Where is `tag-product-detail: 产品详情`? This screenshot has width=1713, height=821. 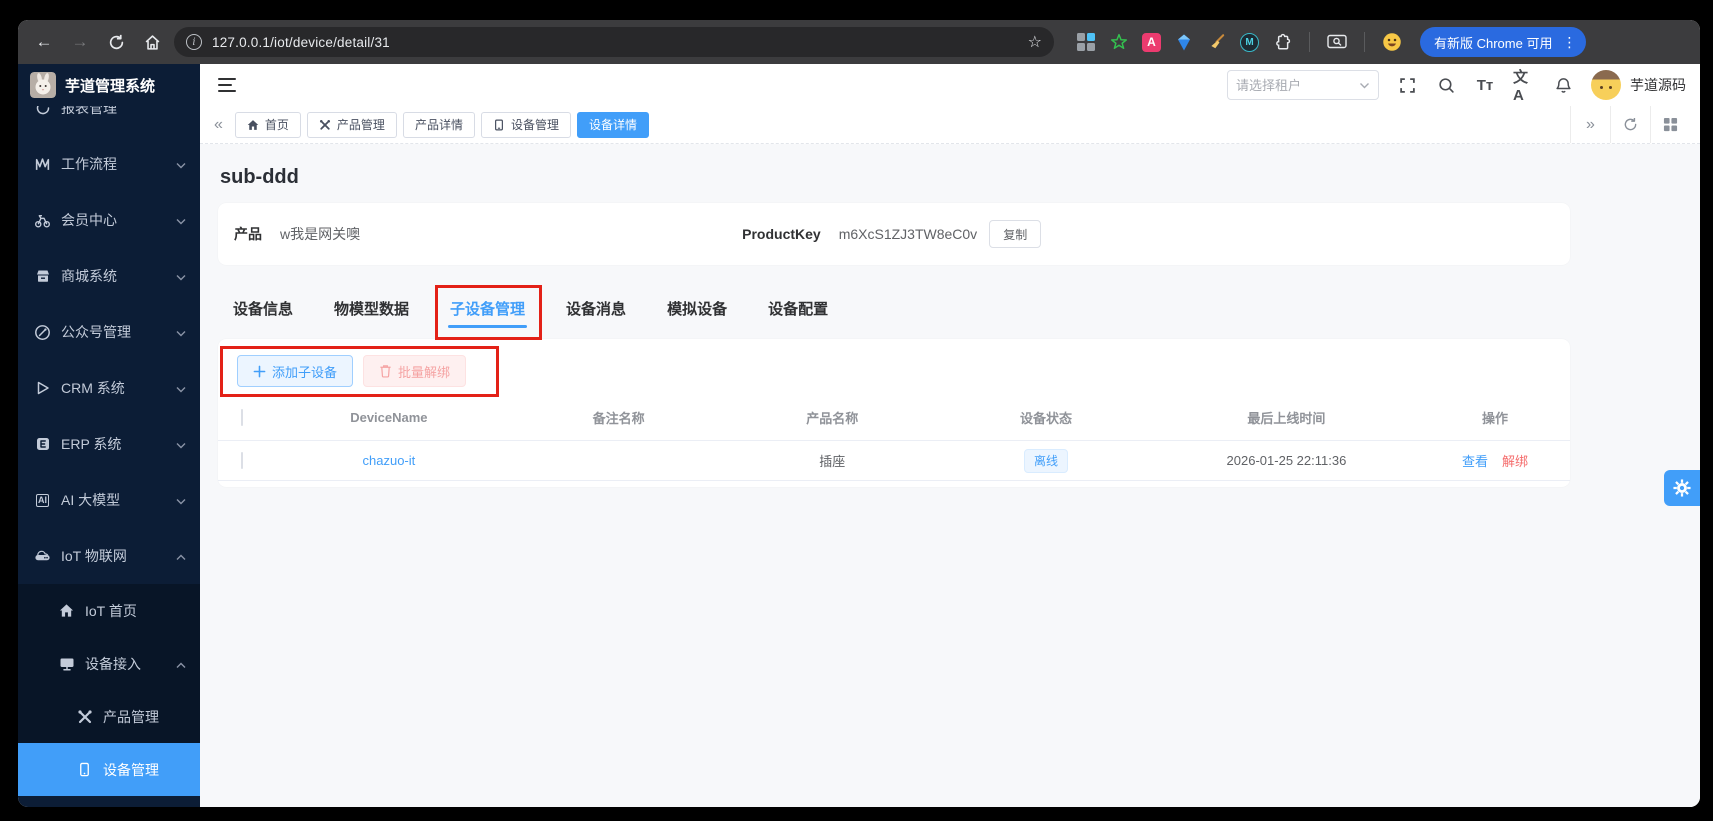 tag-product-detail: 产品详情 is located at coordinates (438, 124).